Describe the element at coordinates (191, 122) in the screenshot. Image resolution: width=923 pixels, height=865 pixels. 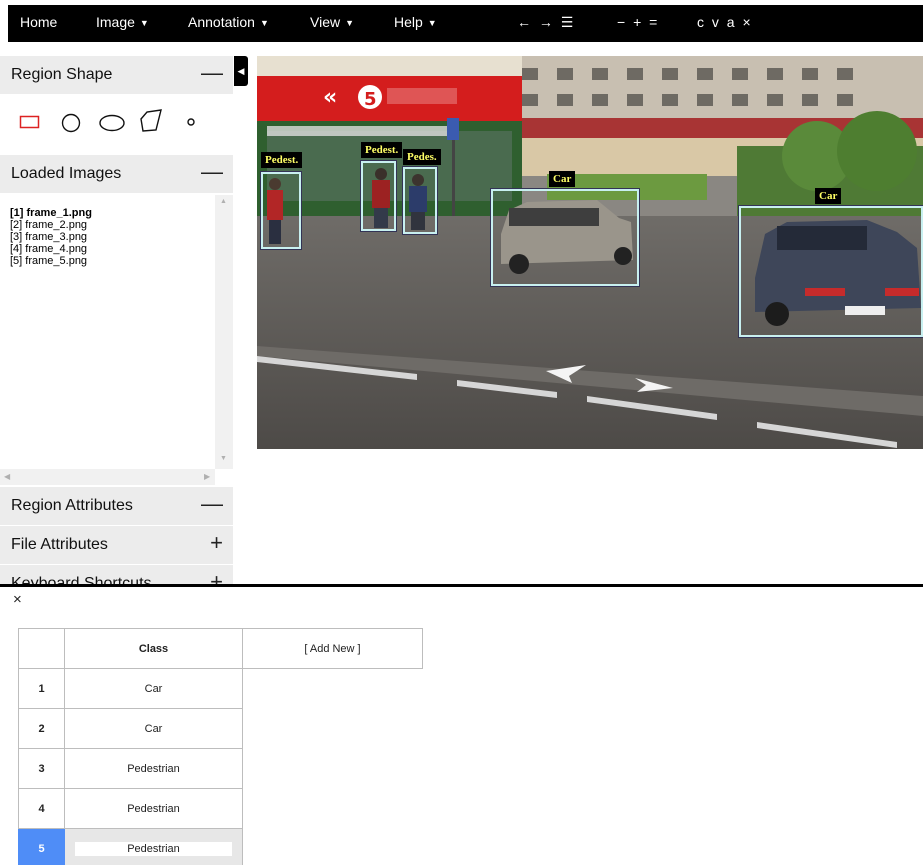
I see `point-shape-icon` at that location.